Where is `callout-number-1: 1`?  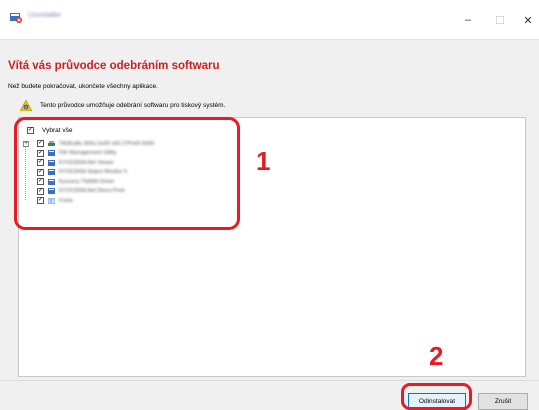 callout-number-1: 1 is located at coordinates (263, 161).